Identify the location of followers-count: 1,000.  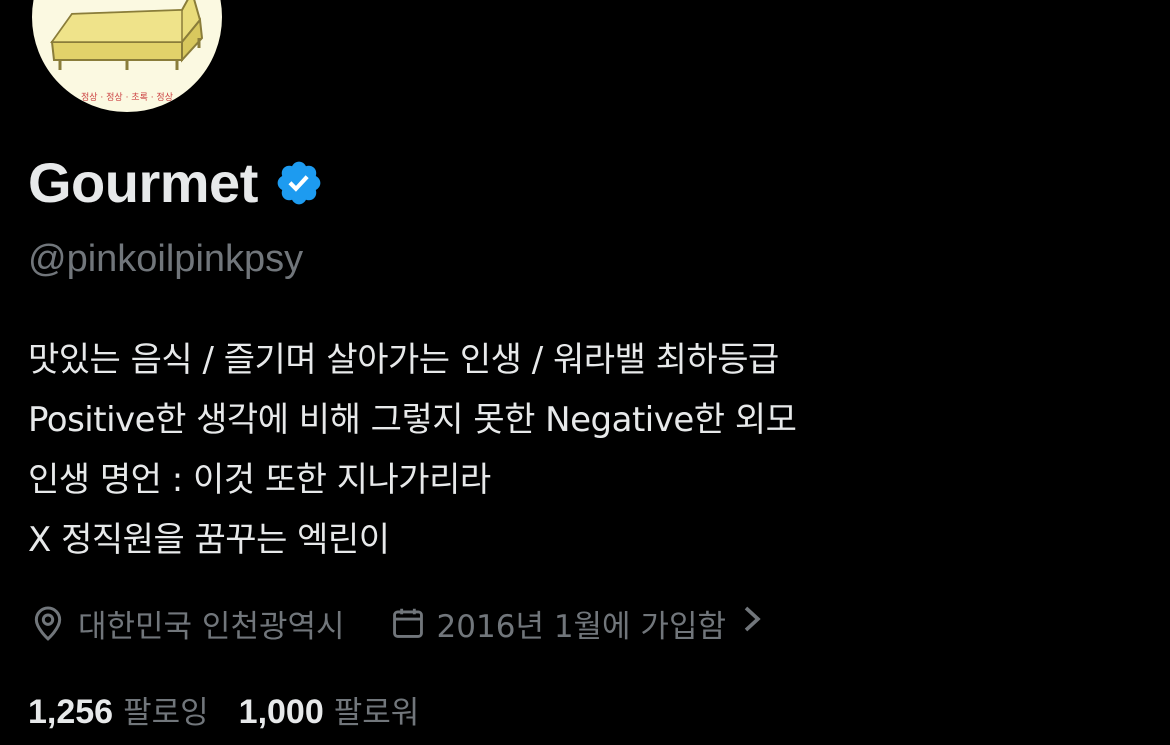
(281, 711).